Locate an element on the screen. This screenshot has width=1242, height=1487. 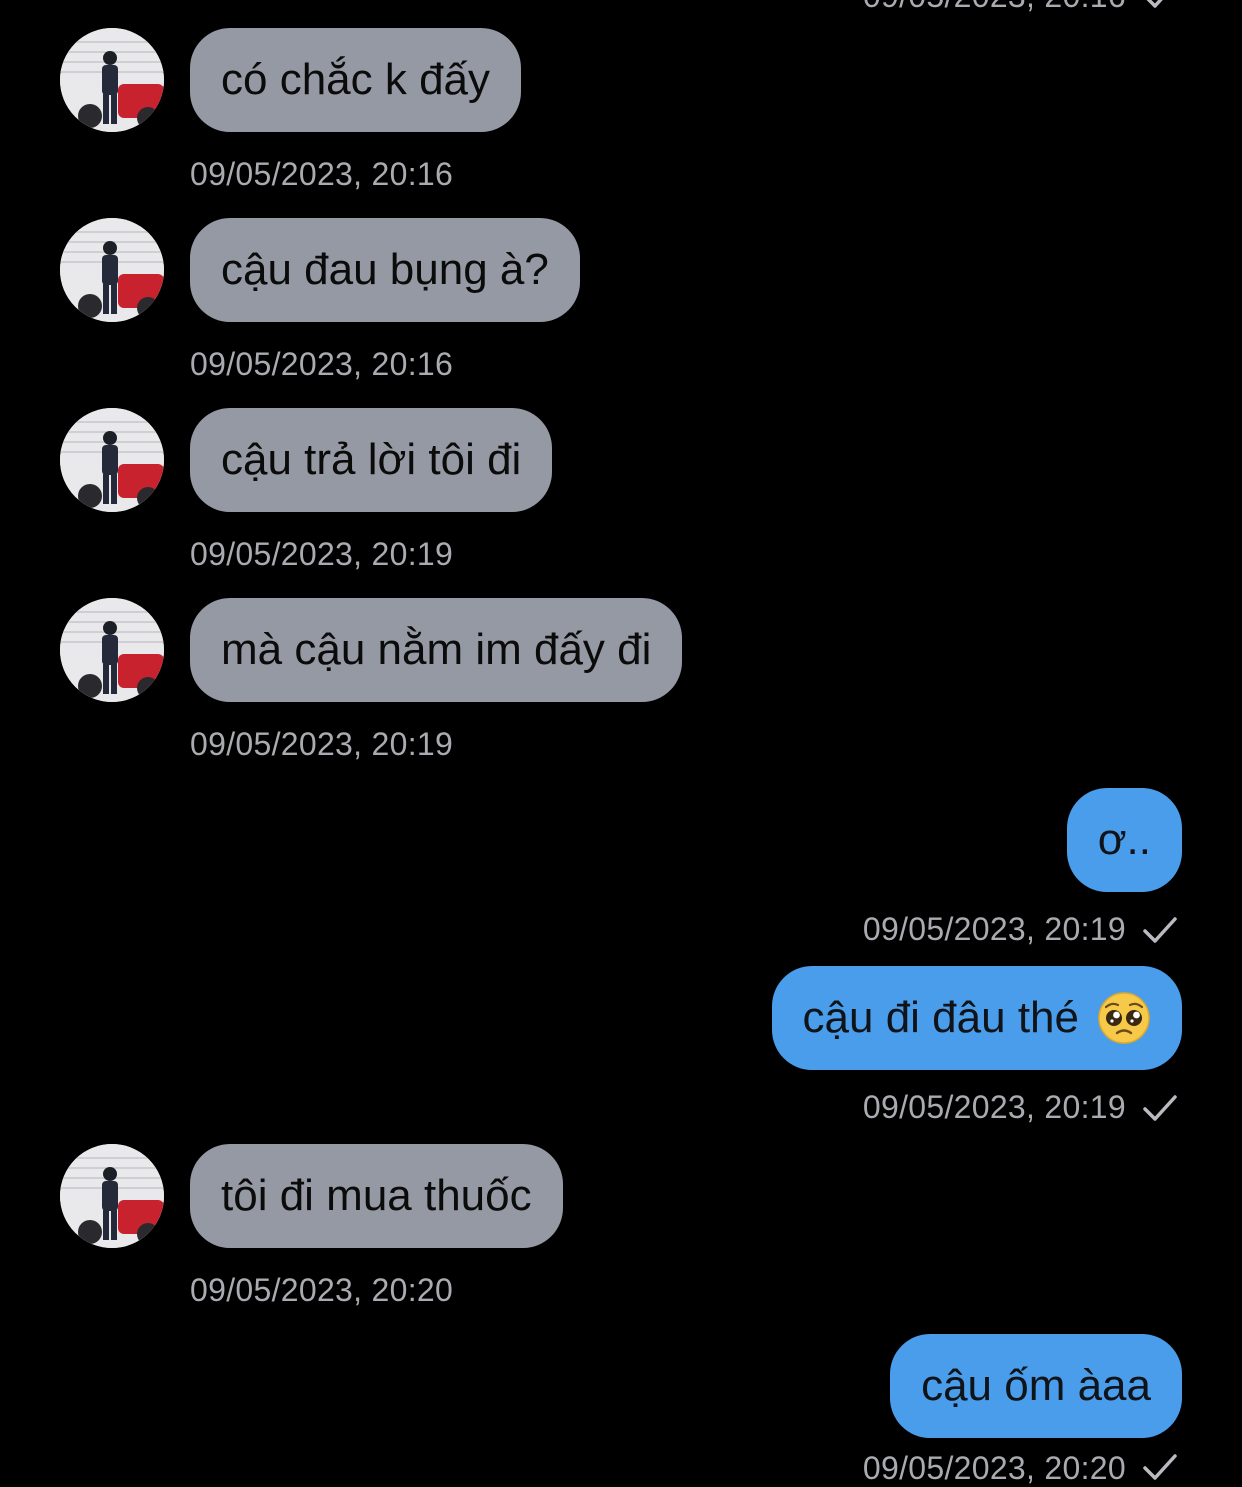
message-text: ơ.. is located at coordinates (1124, 839).